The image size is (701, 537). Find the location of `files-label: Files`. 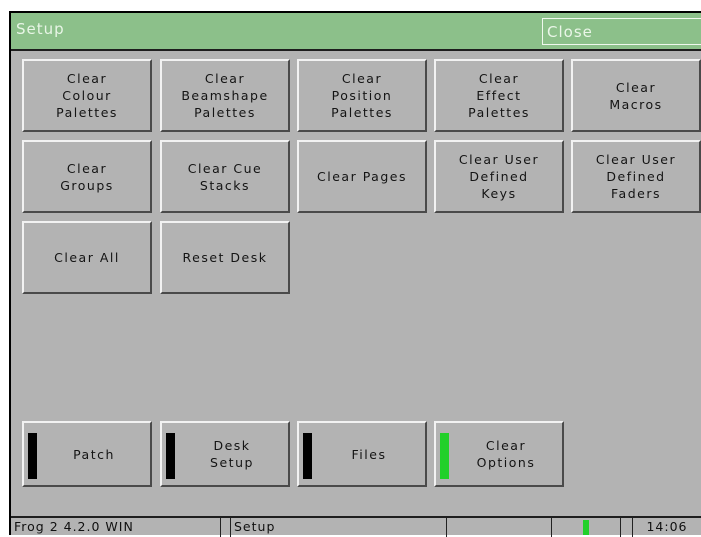

files-label: Files is located at coordinates (369, 454).